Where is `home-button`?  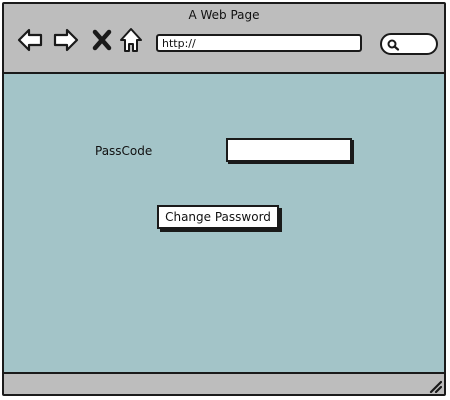
home-button is located at coordinates (131, 40).